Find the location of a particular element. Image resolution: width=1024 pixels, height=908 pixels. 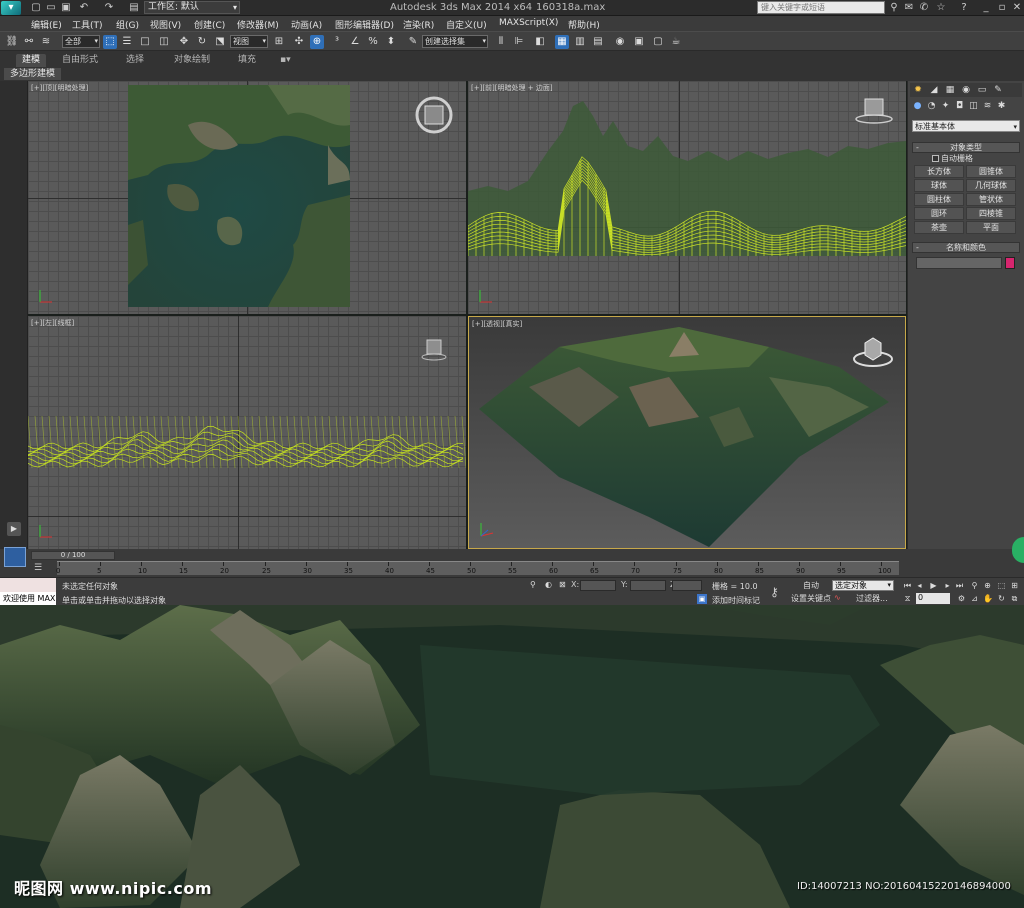

unlink-icon: ⚯ is located at coordinates (29, 42).